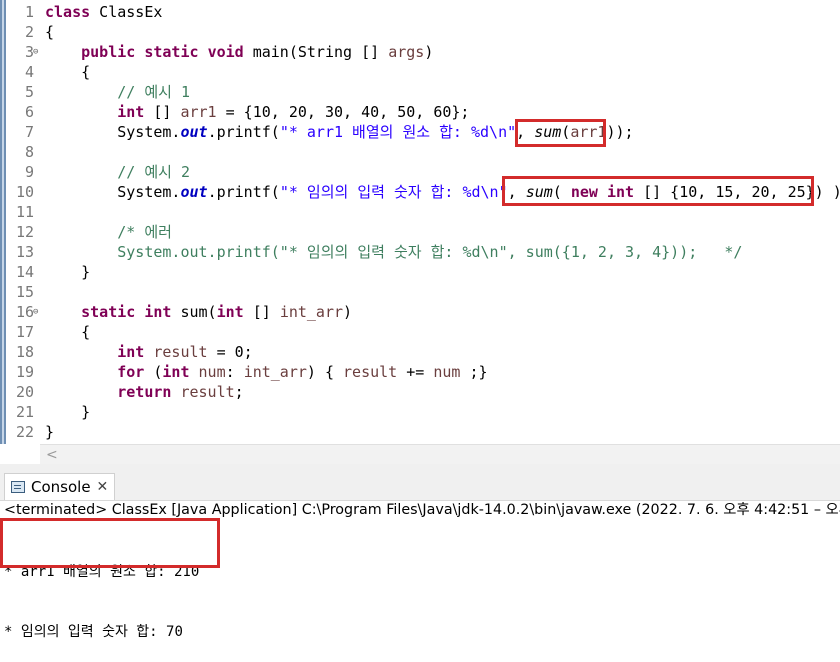 The width and height of the screenshot is (840, 662). I want to click on highlight-box-sum-arr1, so click(560, 133).